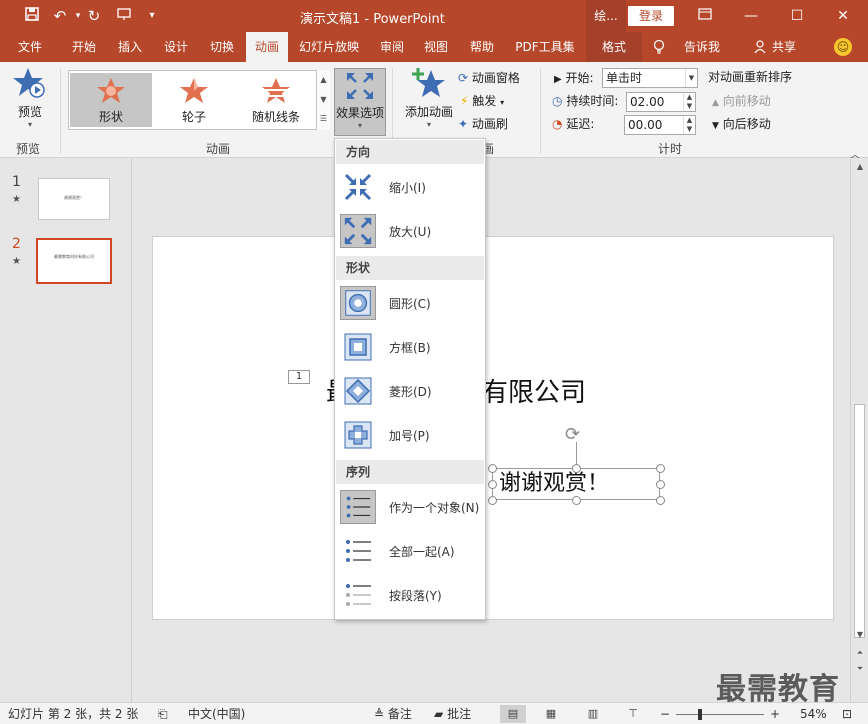  What do you see at coordinates (665, 714) in the screenshot?
I see `zoom-out-icon: −` at bounding box center [665, 714].